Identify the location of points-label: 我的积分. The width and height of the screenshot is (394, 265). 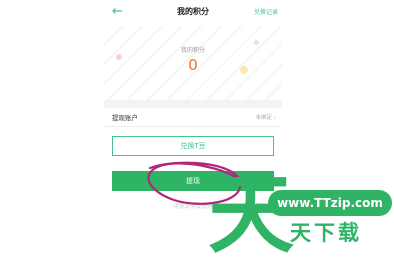
(192, 50).